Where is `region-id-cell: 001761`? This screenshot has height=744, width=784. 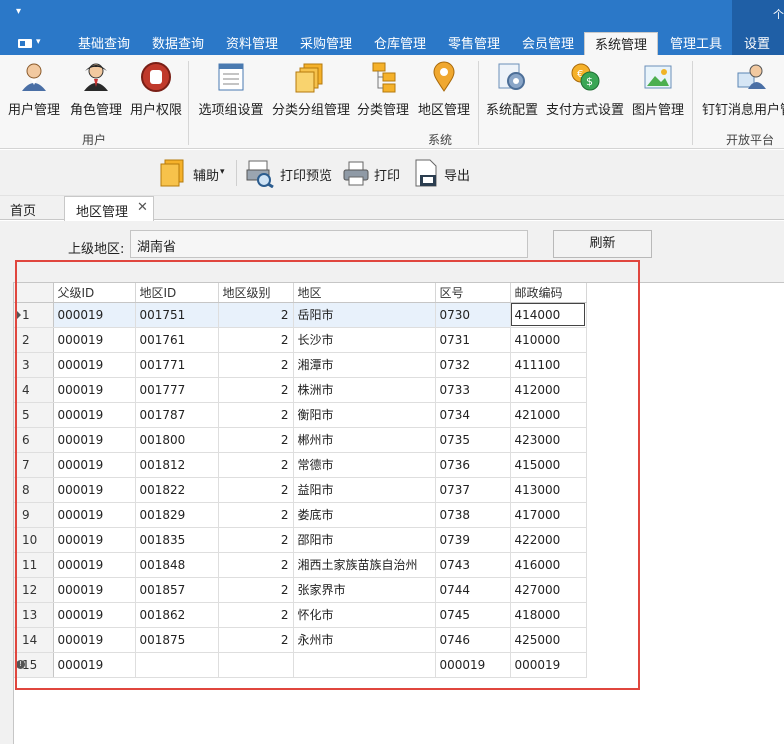
region-id-cell: 001761 is located at coordinates (177, 340).